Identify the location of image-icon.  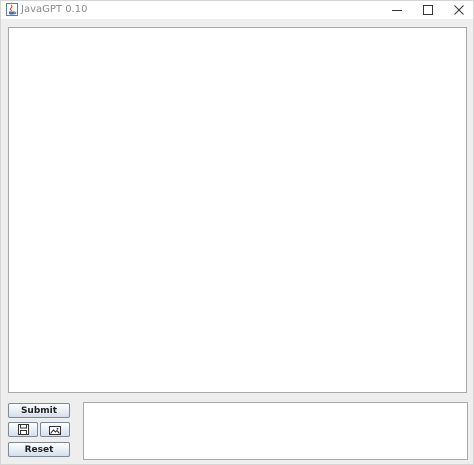
(55, 430).